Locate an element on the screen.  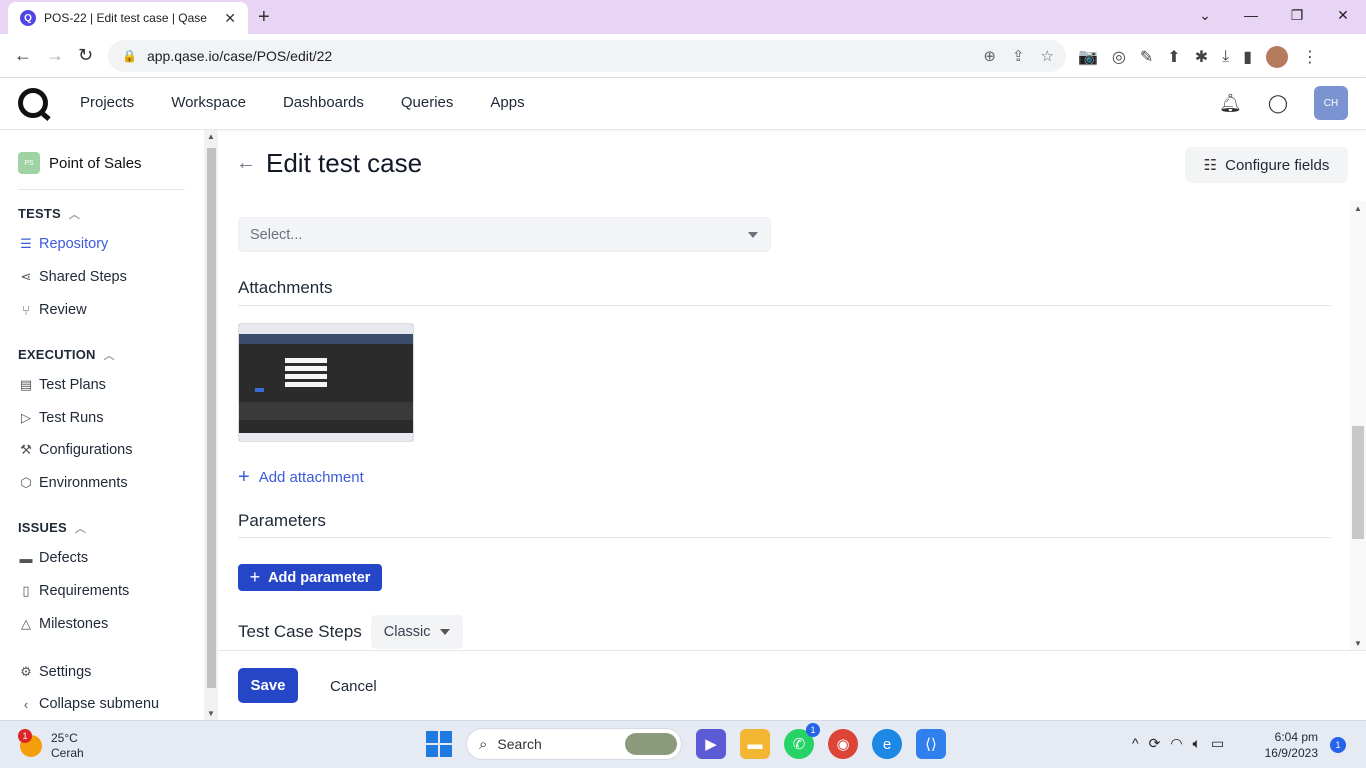
bell-icon: 🔔︎ is located at coordinates (1230, 103).